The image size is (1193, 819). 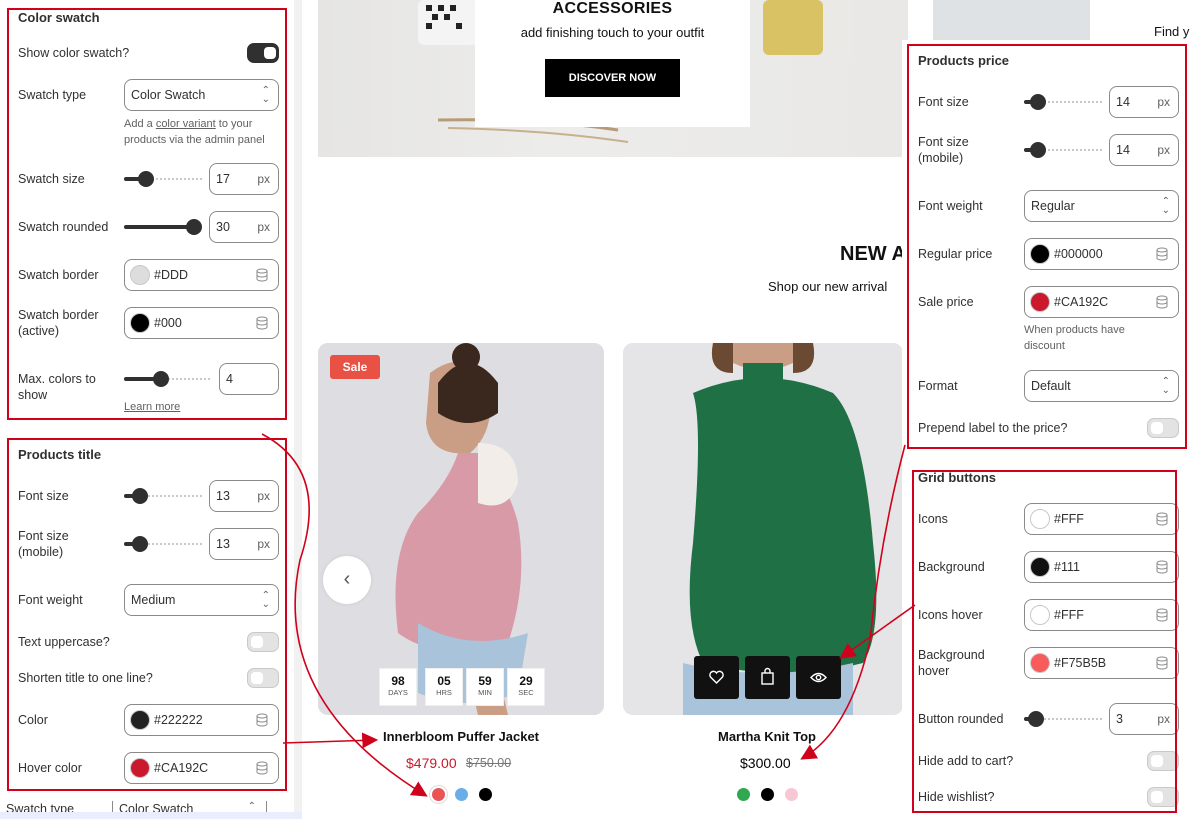 What do you see at coordinates (461, 529) in the screenshot?
I see `product-image-puffer-jacket` at bounding box center [461, 529].